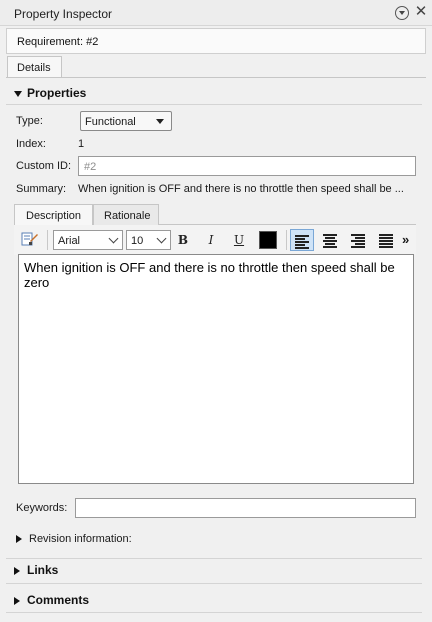  I want to click on comments-section-header: Comments, so click(51, 602).